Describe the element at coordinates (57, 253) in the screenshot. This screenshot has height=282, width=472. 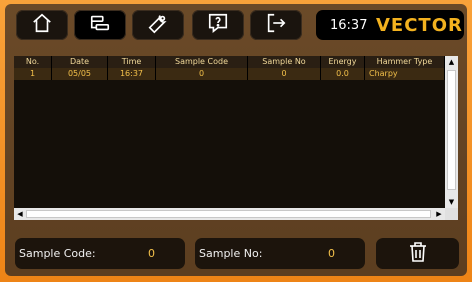
I see `sample-code-label: Sample Code:` at that location.